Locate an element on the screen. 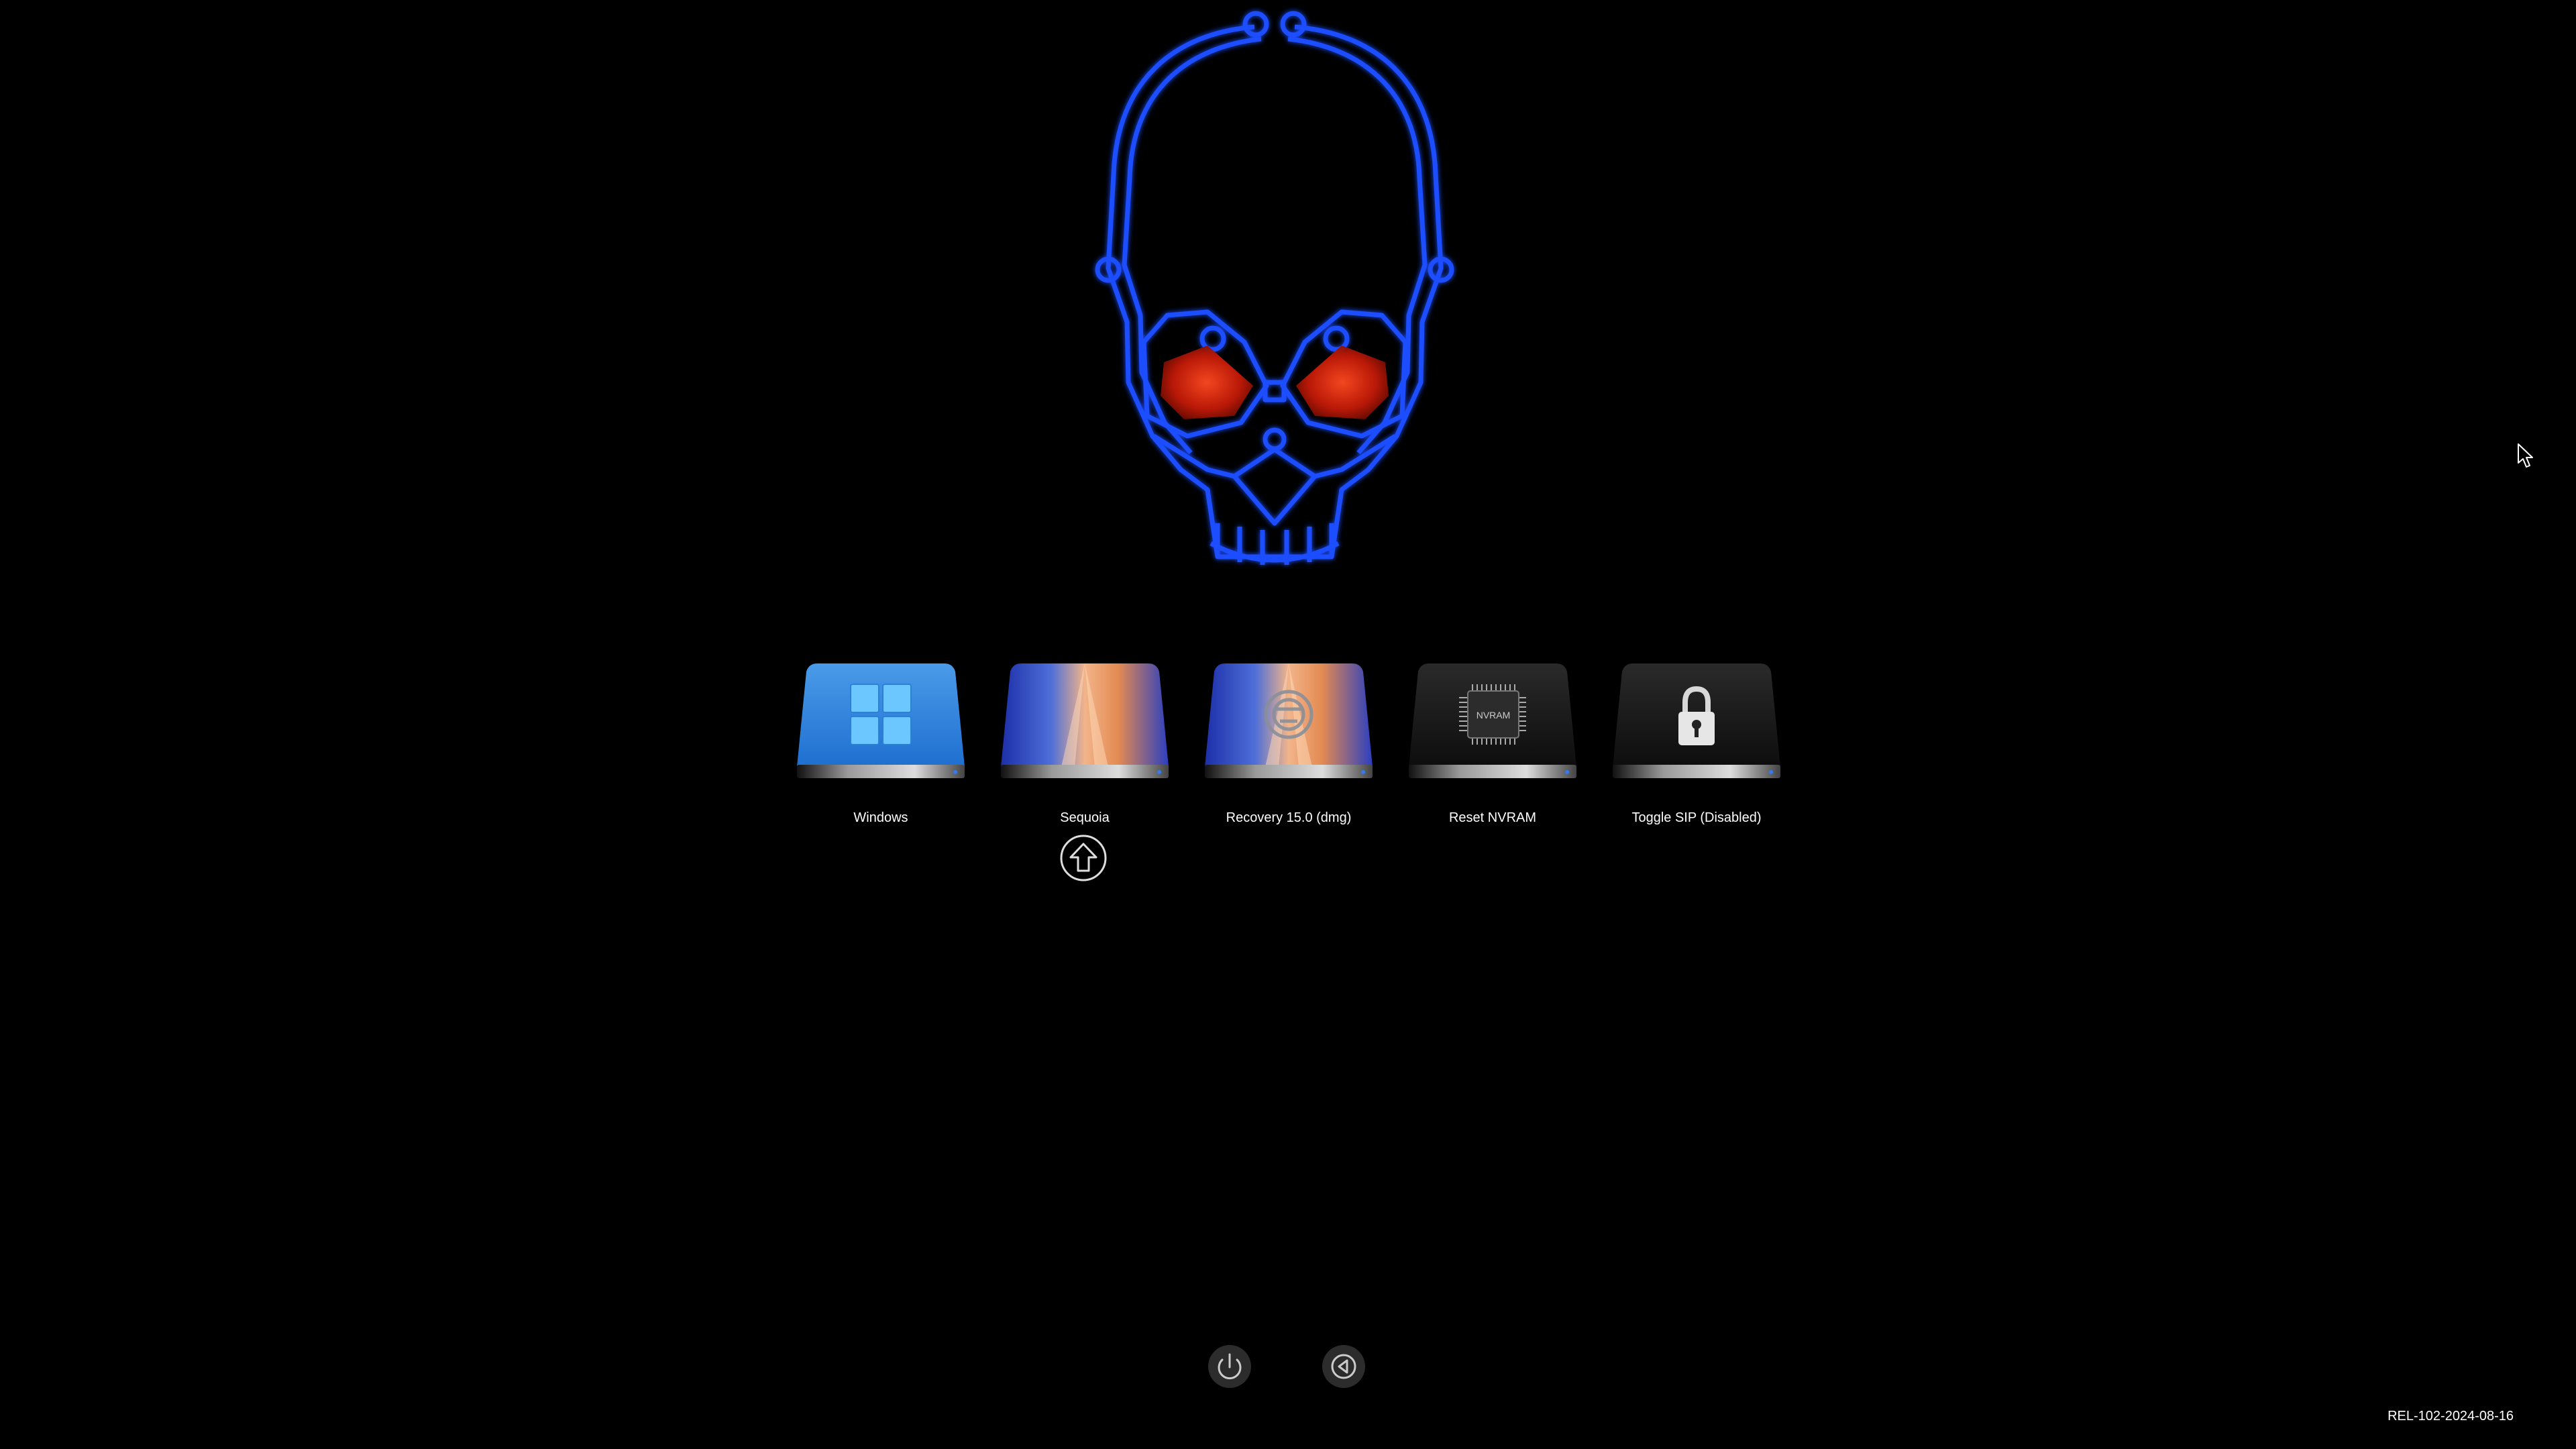  padlock-icon is located at coordinates (1696, 720).